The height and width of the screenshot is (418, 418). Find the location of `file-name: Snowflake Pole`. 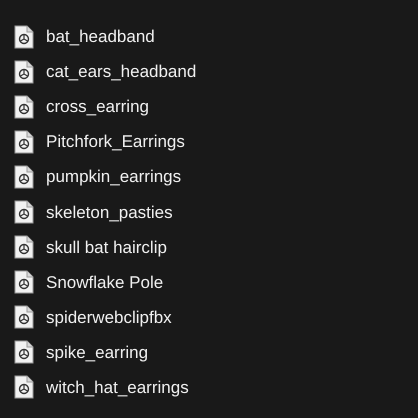

file-name: Snowflake Pole is located at coordinates (105, 282).